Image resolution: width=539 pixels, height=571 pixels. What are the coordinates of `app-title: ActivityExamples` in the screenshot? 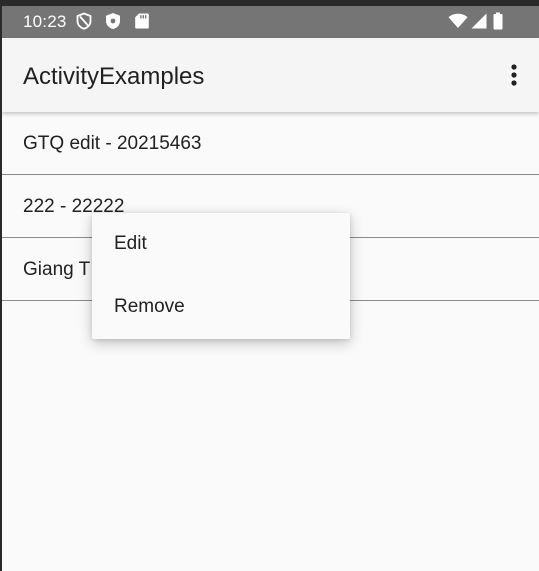 It's located at (114, 76).